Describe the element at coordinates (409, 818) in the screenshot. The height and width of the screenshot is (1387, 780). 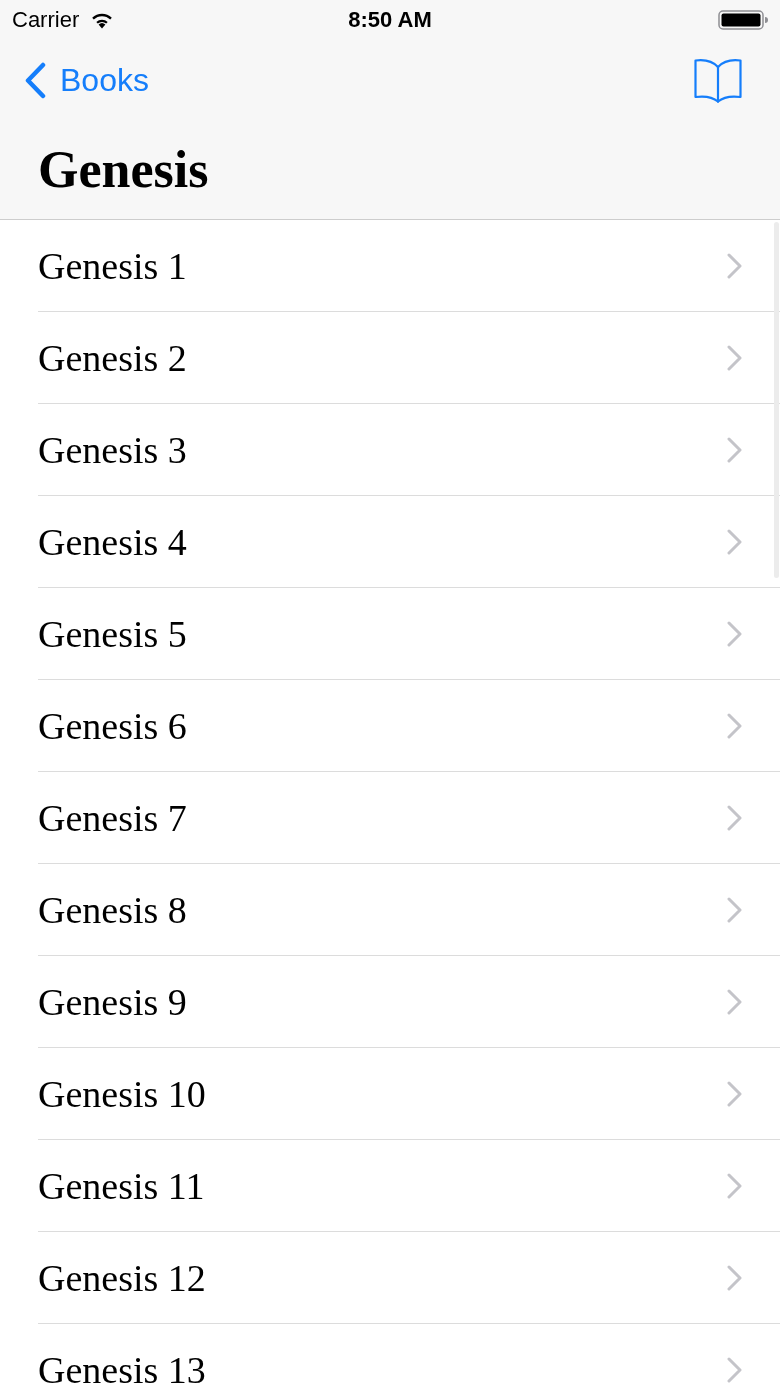
I see `chapter-row: Genesis 7` at that location.